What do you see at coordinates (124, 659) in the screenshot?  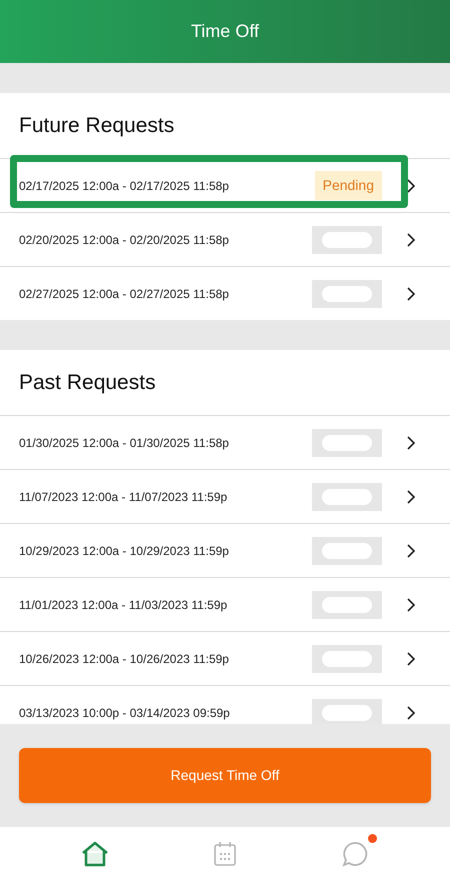 I see `date-range: 10/26/2023 12:00a - 10/26/2023 11:59p` at bounding box center [124, 659].